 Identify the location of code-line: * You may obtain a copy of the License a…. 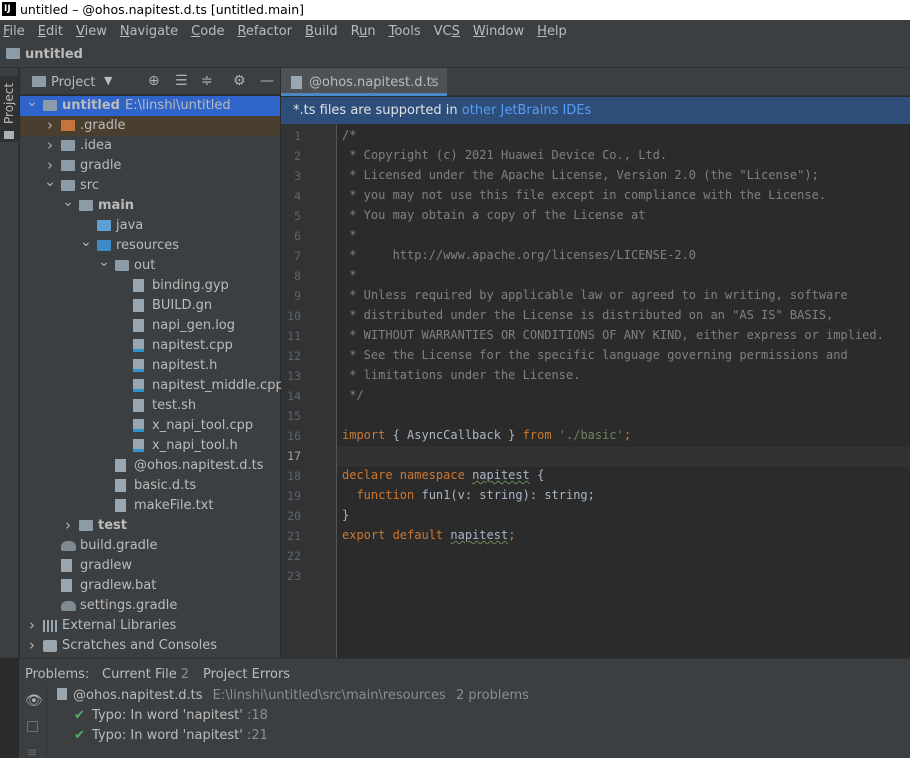
(493, 215).